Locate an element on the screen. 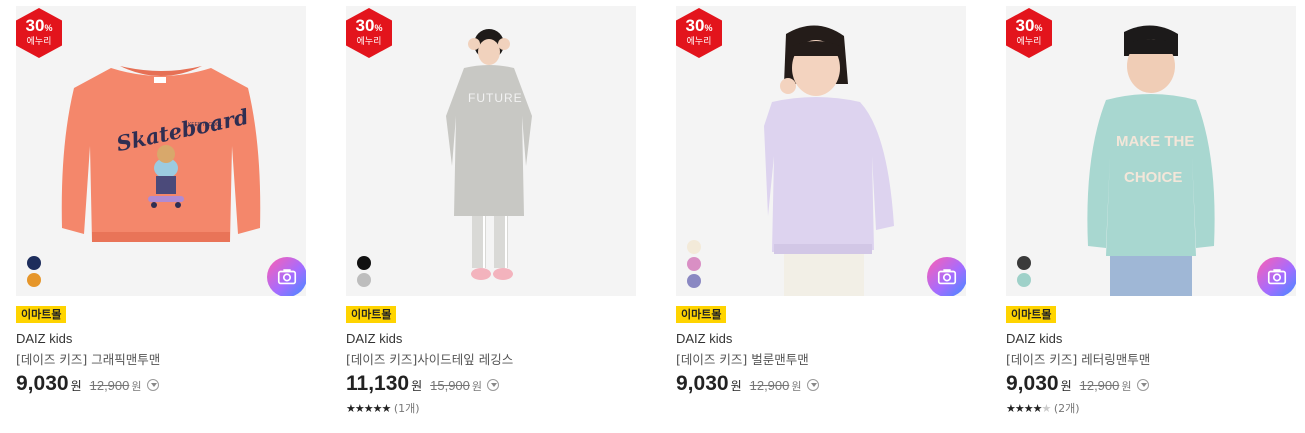  print-text: MAKE THE is located at coordinates (1155, 141).